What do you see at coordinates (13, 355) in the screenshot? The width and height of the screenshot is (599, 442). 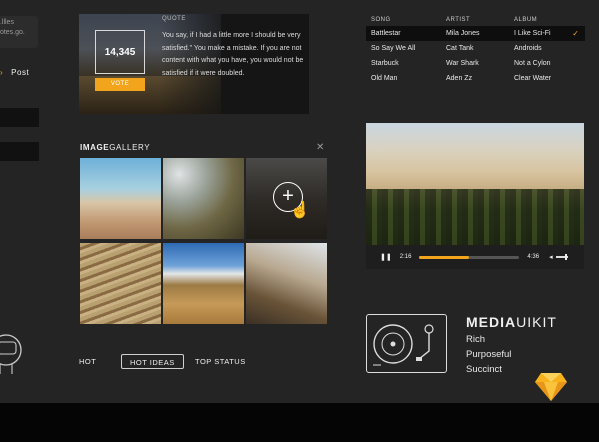 I see `helmet-icon` at bounding box center [13, 355].